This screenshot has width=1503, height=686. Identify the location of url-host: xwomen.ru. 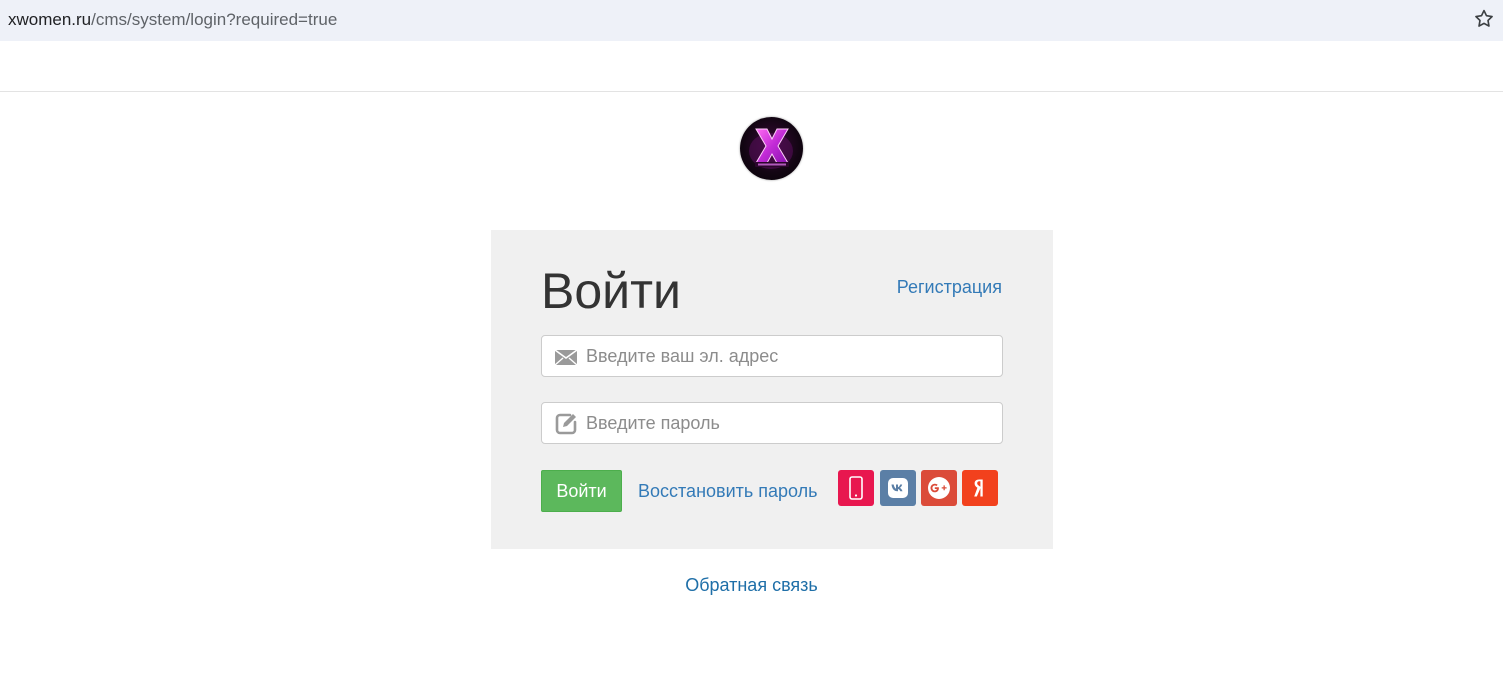
(50, 19).